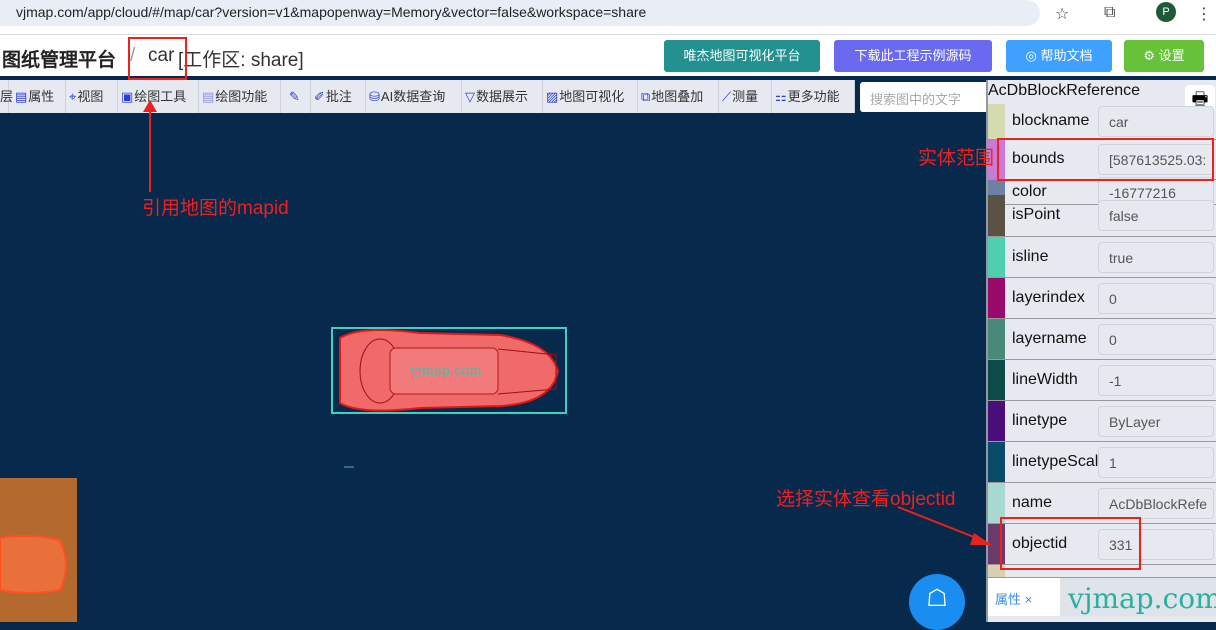 The width and height of the screenshot is (1216, 630). What do you see at coordinates (41, 96) in the screenshot?
I see `tool-label: 属性` at bounding box center [41, 96].